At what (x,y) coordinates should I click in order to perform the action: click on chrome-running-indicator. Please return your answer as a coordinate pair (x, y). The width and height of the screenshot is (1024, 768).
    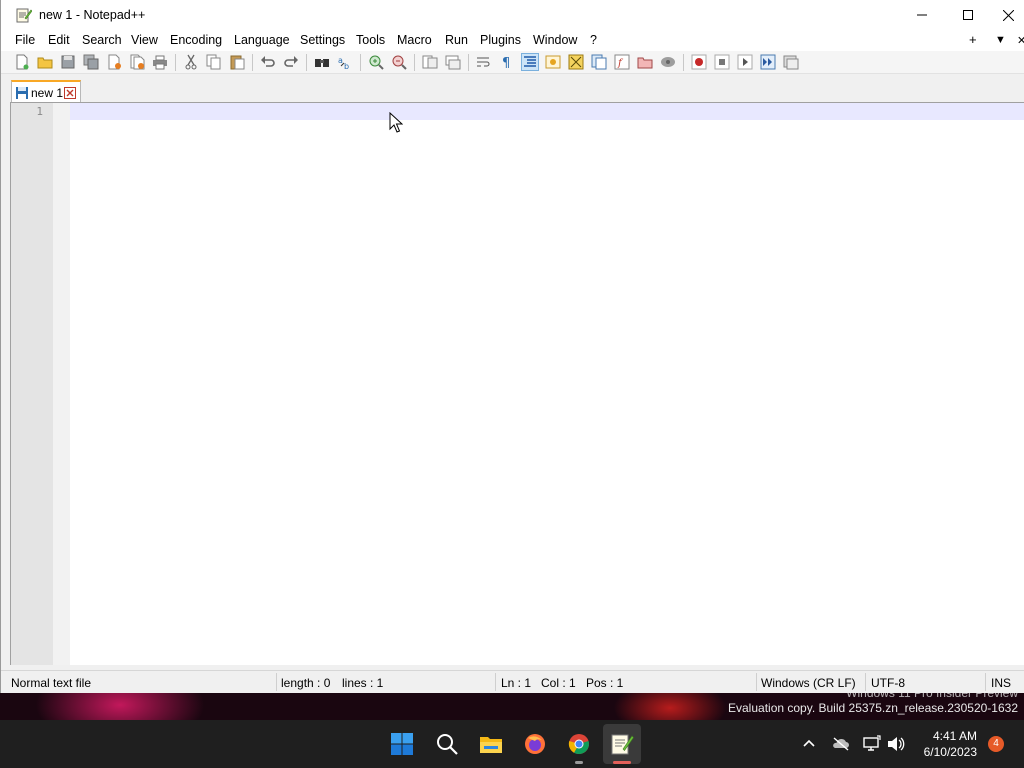
    Looking at the image, I should click on (579, 762).